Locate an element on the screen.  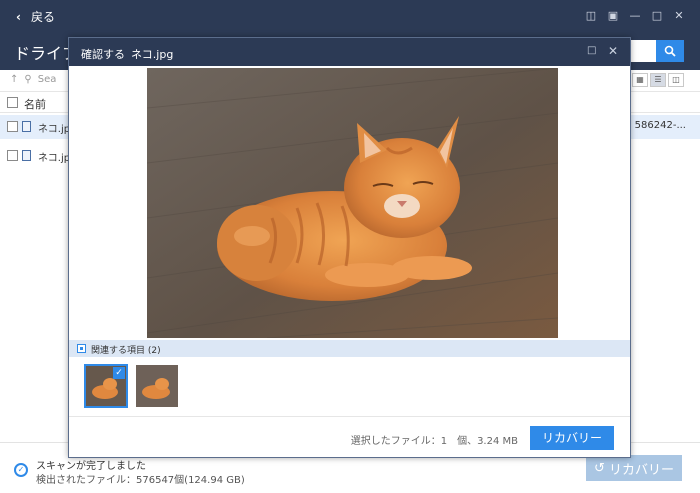
check-circle-icon: ✓ is located at coordinates (21, 470).